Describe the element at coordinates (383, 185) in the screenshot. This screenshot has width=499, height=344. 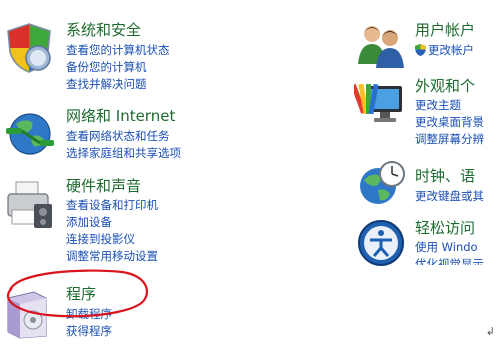
I see `clock-globe-icon` at that location.